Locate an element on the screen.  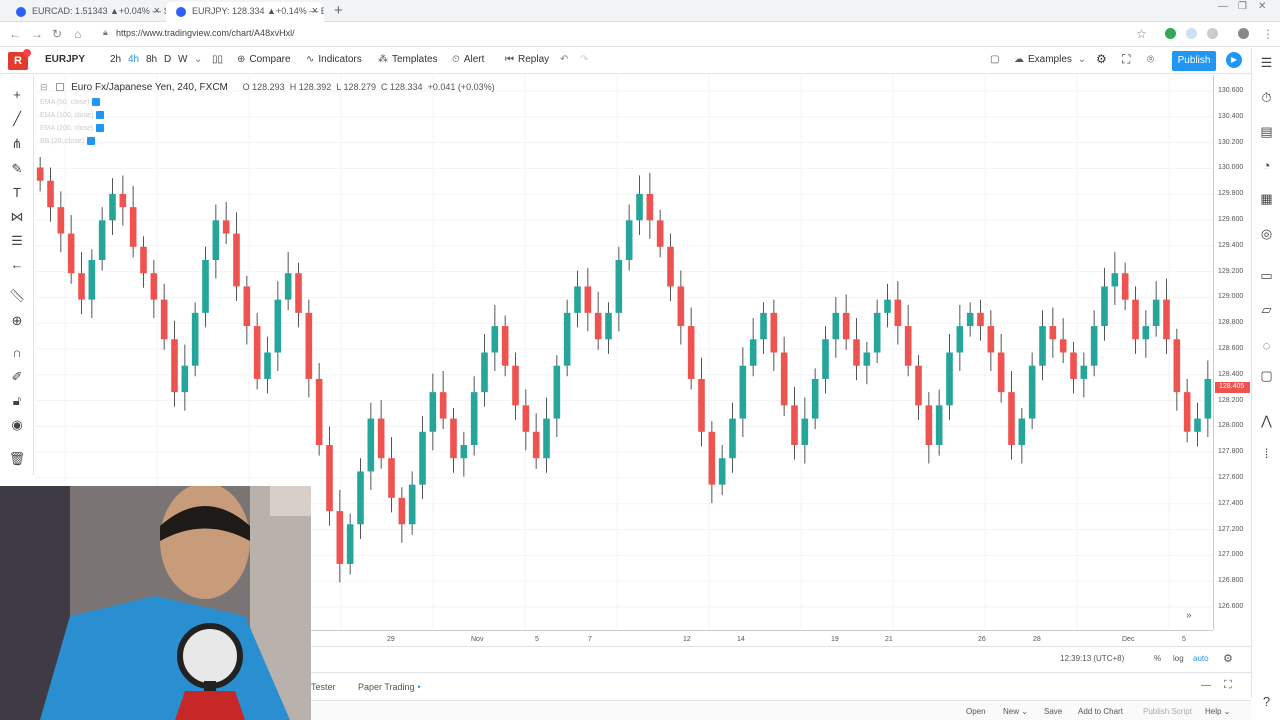
profile-avatar-icon is located at coordinates (1243, 33).